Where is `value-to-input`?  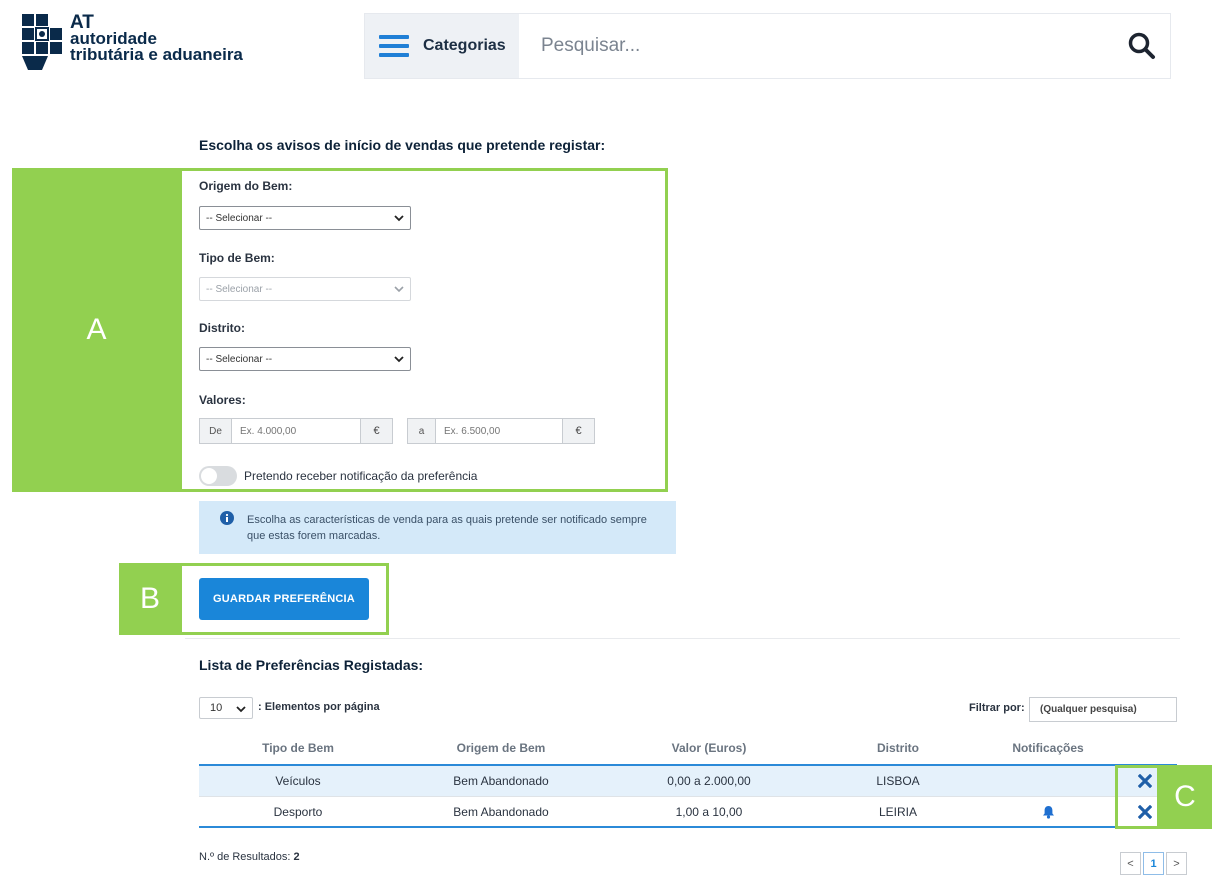 value-to-input is located at coordinates (499, 431).